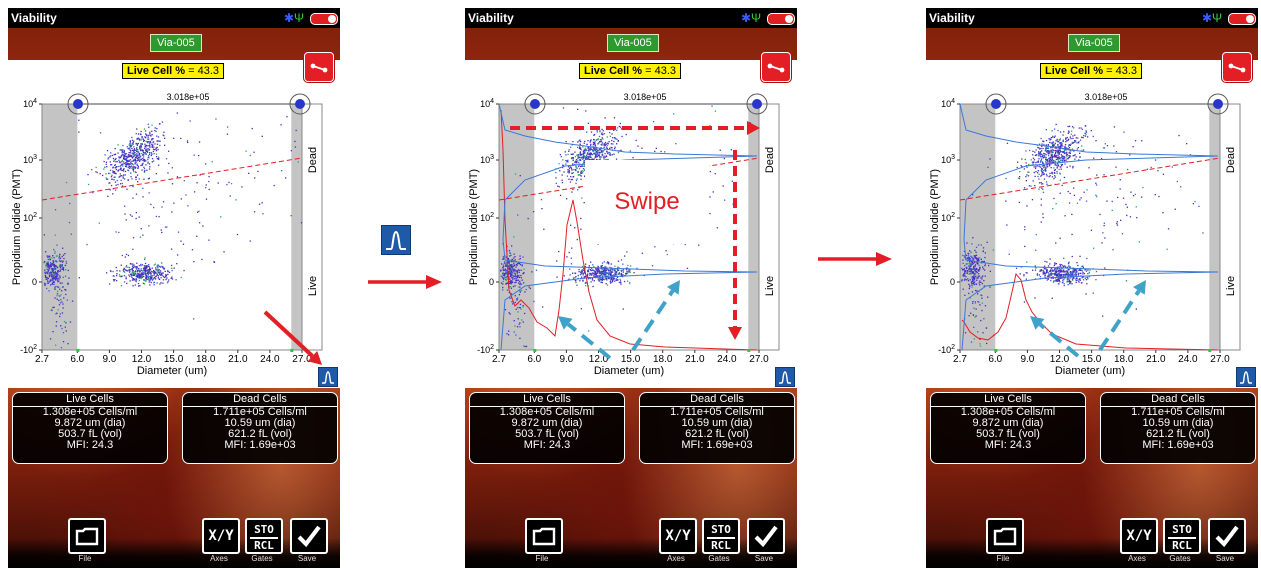  What do you see at coordinates (487, 103) in the screenshot?
I see `y-tick-label: 104` at bounding box center [487, 103].